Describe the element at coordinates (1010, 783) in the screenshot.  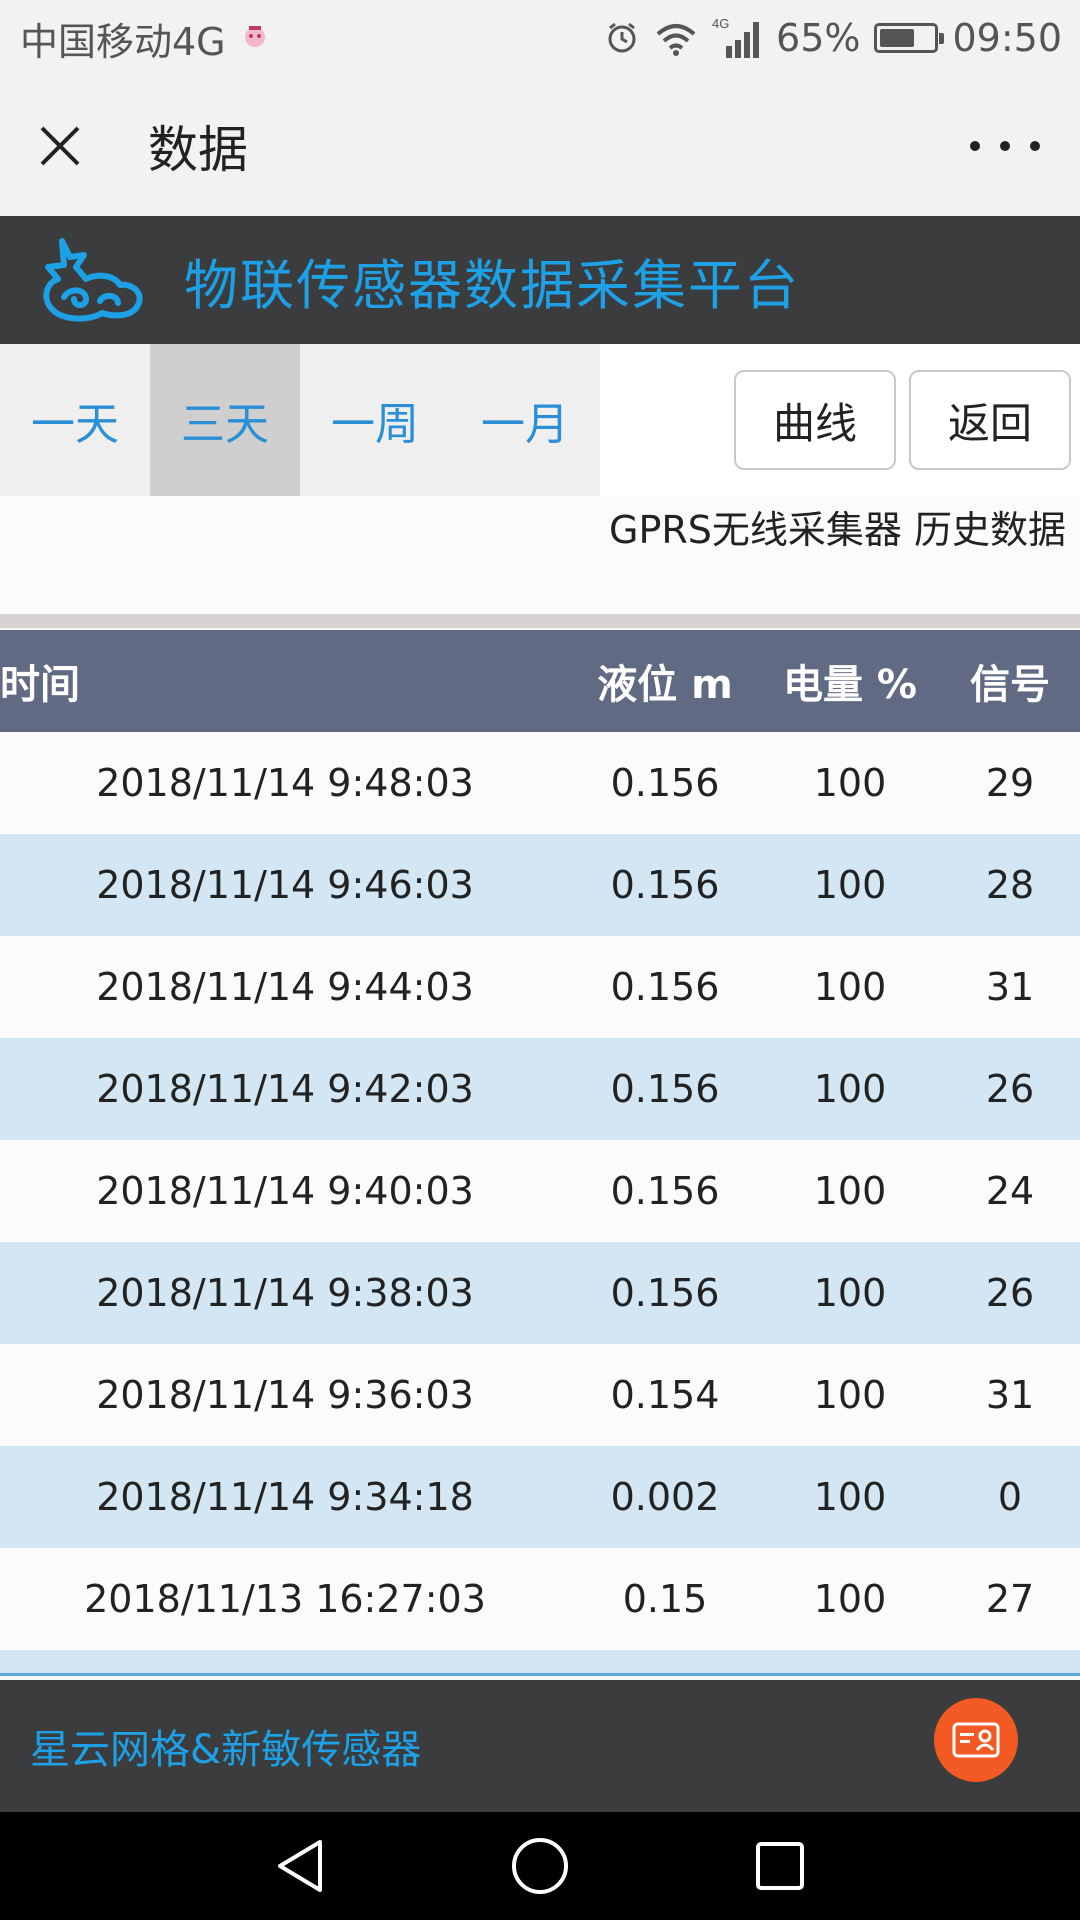
I see `cell-signal: 29` at that location.